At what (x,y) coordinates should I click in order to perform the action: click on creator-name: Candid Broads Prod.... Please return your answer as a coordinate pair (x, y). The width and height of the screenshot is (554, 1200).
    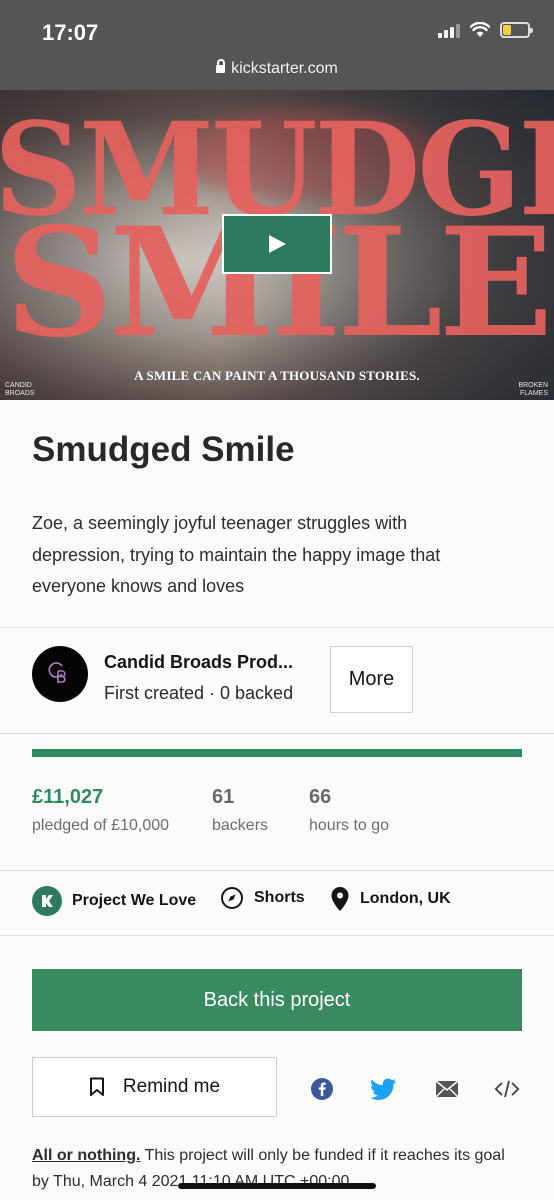
    Looking at the image, I should click on (209, 662).